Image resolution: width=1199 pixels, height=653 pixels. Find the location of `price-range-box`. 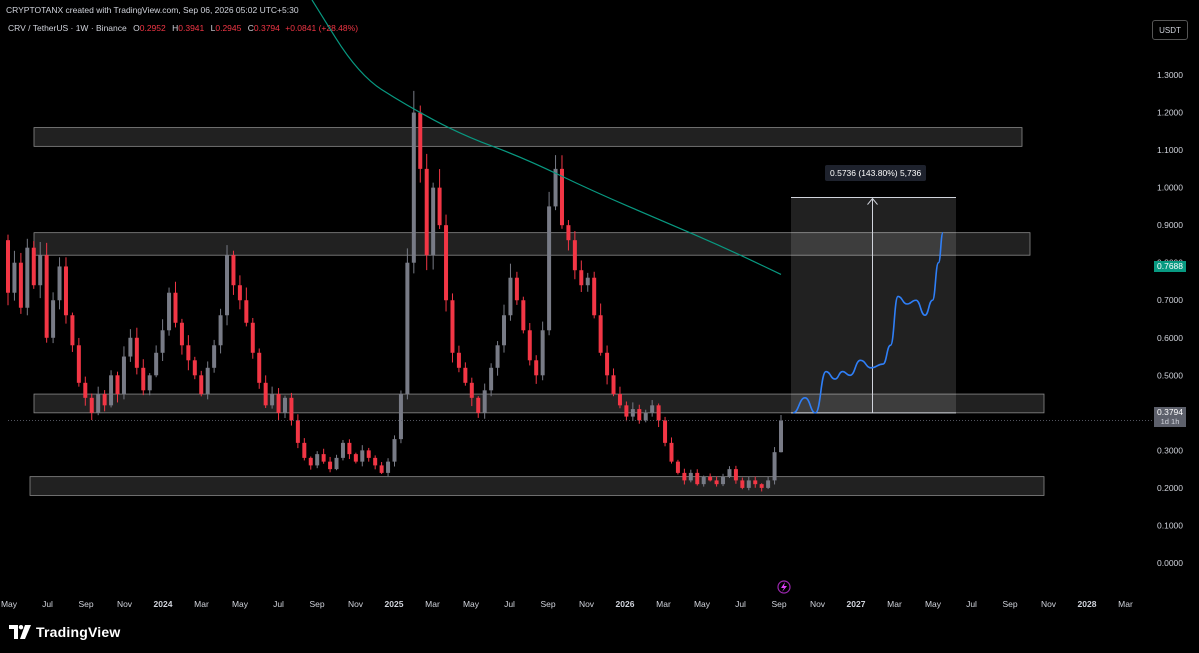

price-range-box is located at coordinates (873, 305).